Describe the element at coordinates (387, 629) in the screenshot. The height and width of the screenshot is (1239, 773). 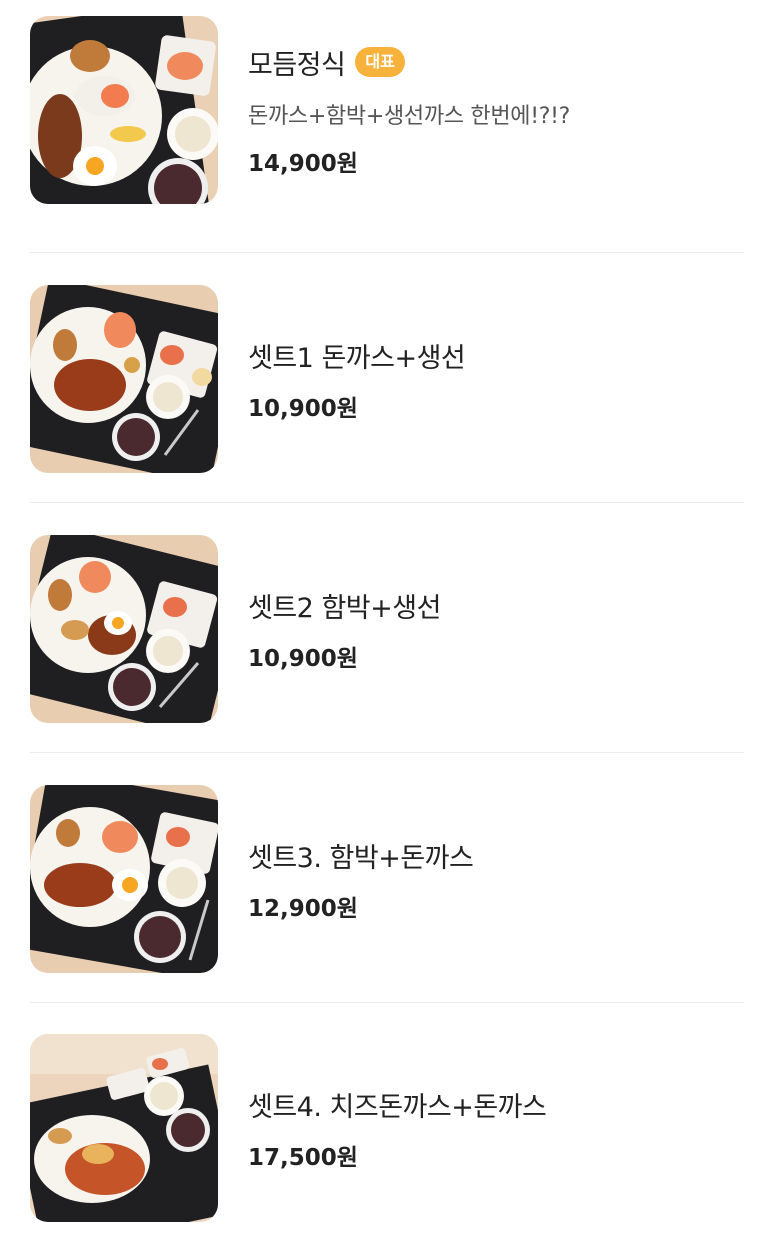
I see `menu-item: 셋트2 함박+생선 10,900원` at that location.